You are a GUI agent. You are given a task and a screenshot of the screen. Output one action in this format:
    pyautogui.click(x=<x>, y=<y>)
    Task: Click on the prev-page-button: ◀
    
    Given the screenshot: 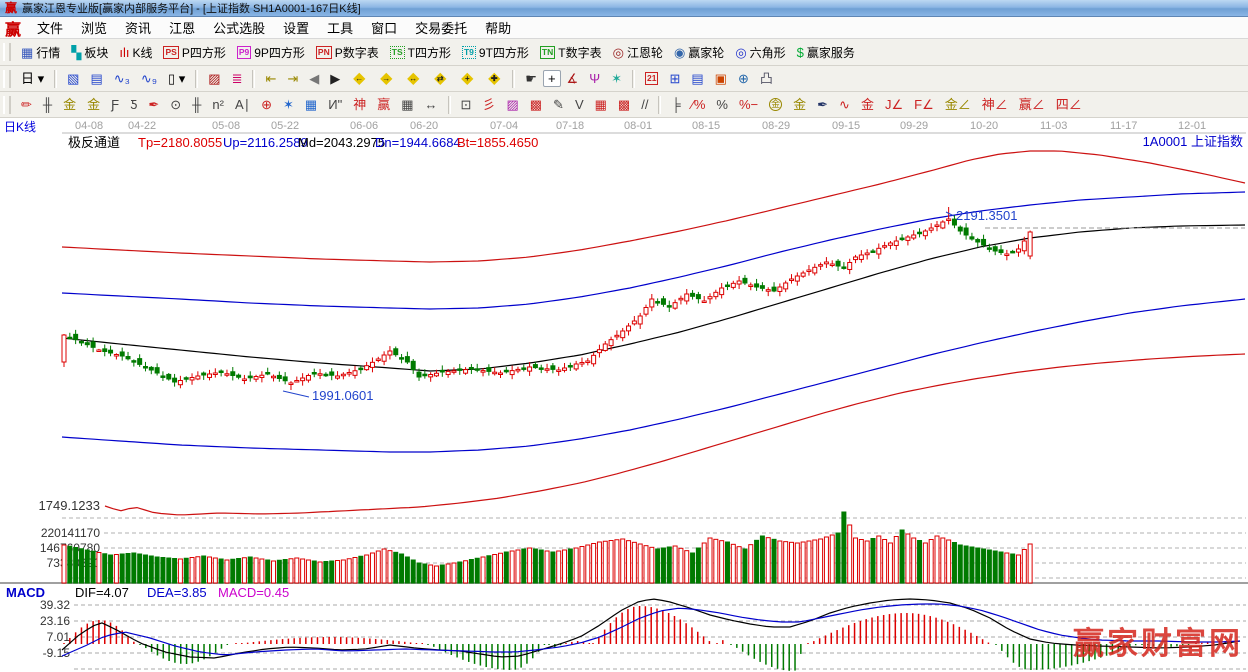 What is the action you would take?
    pyautogui.click(x=314, y=78)
    